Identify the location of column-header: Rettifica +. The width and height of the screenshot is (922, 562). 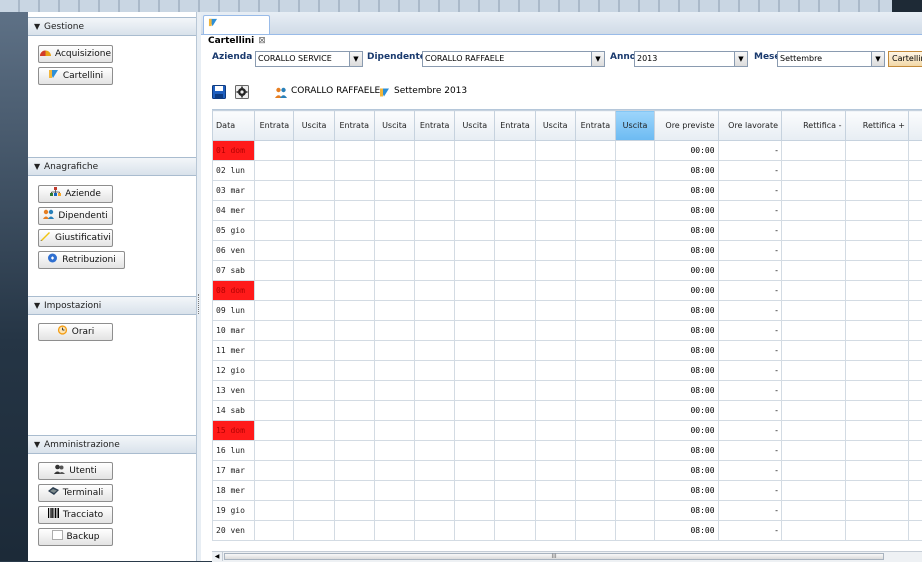
(876, 126).